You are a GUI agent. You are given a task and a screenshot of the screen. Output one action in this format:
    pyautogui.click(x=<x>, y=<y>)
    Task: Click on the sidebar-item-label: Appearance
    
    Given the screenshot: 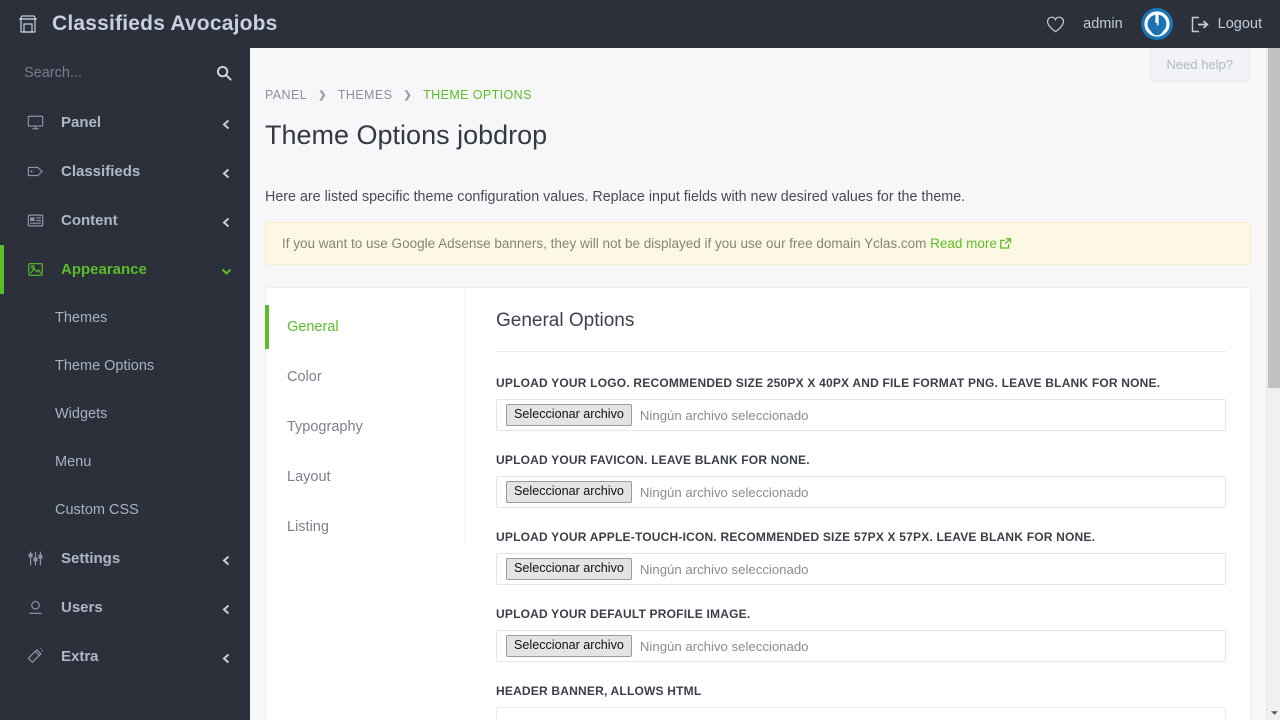 What is the action you would take?
    pyautogui.click(x=104, y=269)
    